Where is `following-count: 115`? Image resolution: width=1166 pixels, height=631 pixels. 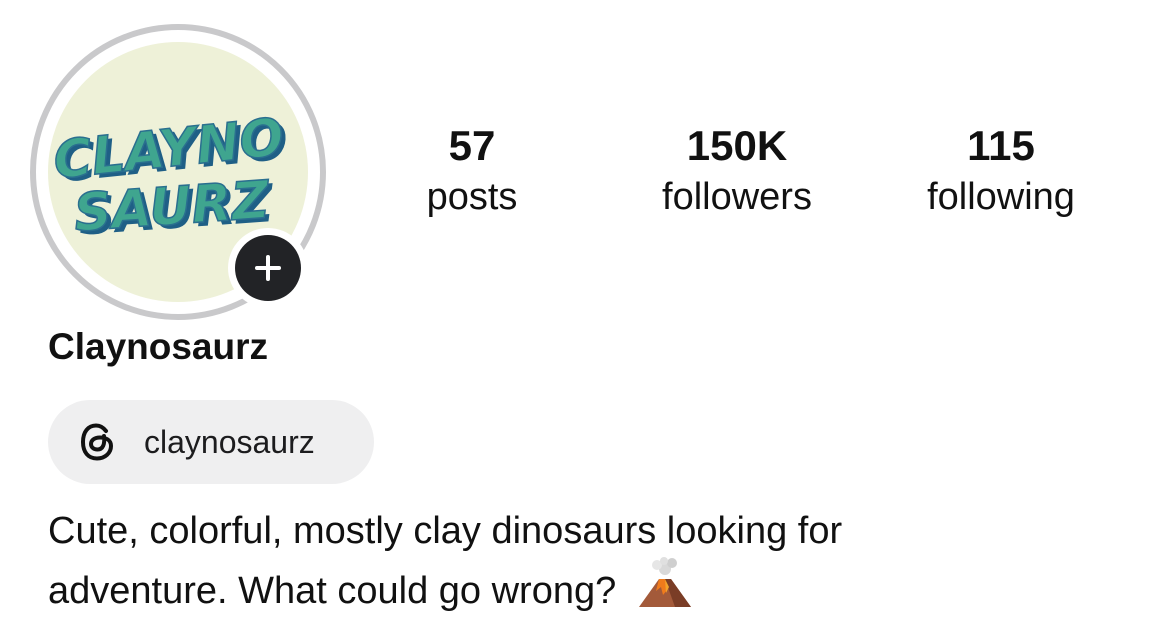 following-count: 115 is located at coordinates (1001, 145).